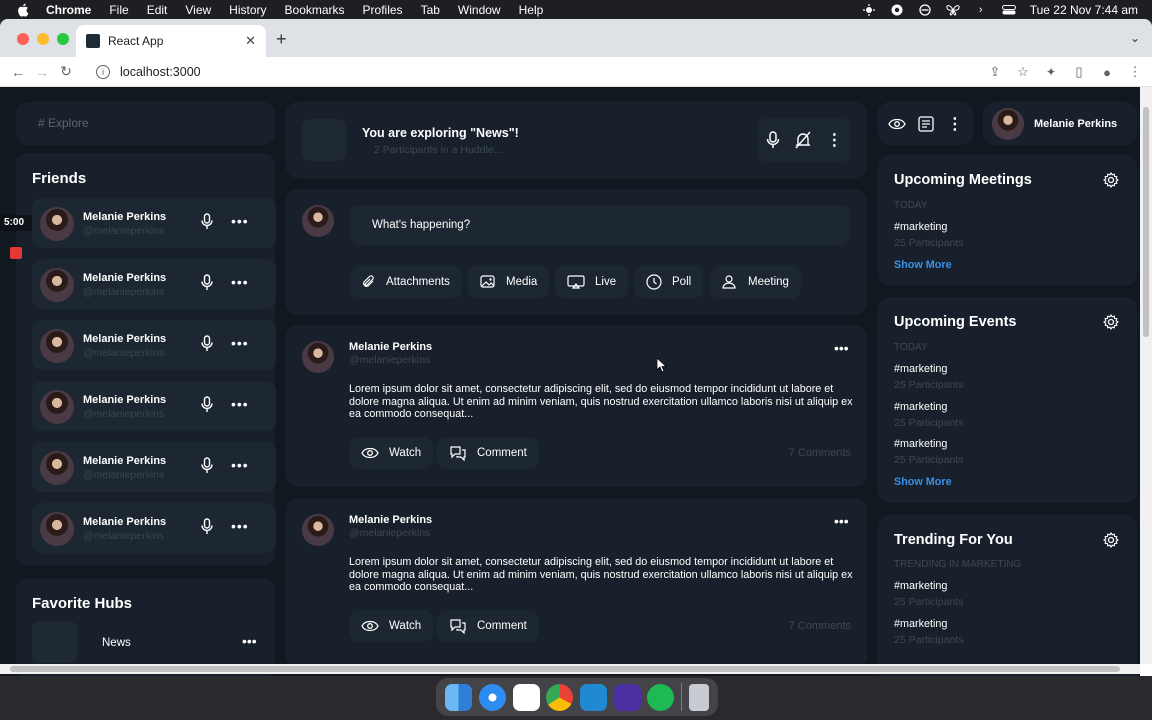 The width and height of the screenshot is (1152, 720). I want to click on slack-icon, so click(526, 697).